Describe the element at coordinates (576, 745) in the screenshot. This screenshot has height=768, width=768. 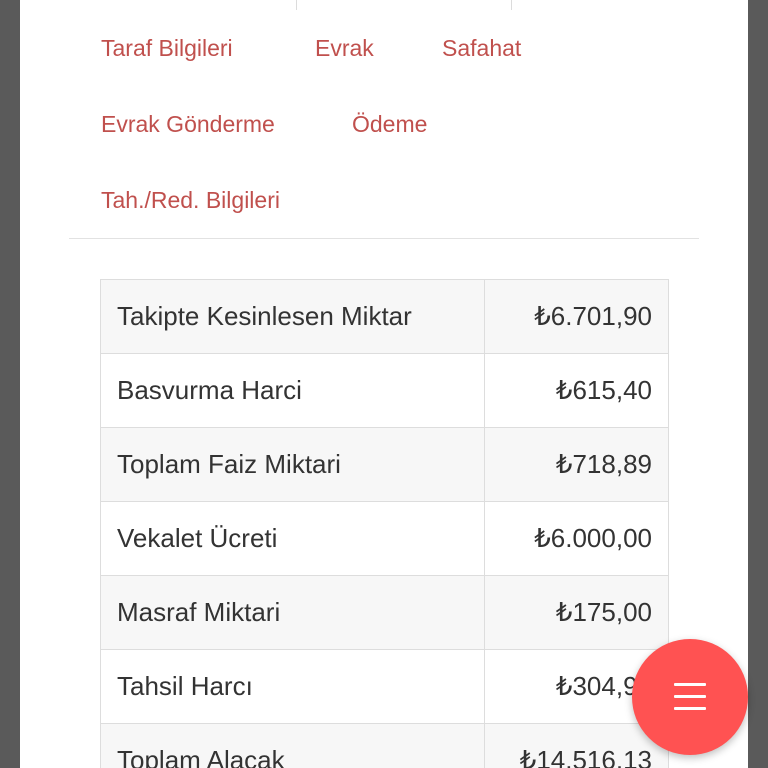
I see `row-value: ₺14.516,13` at that location.